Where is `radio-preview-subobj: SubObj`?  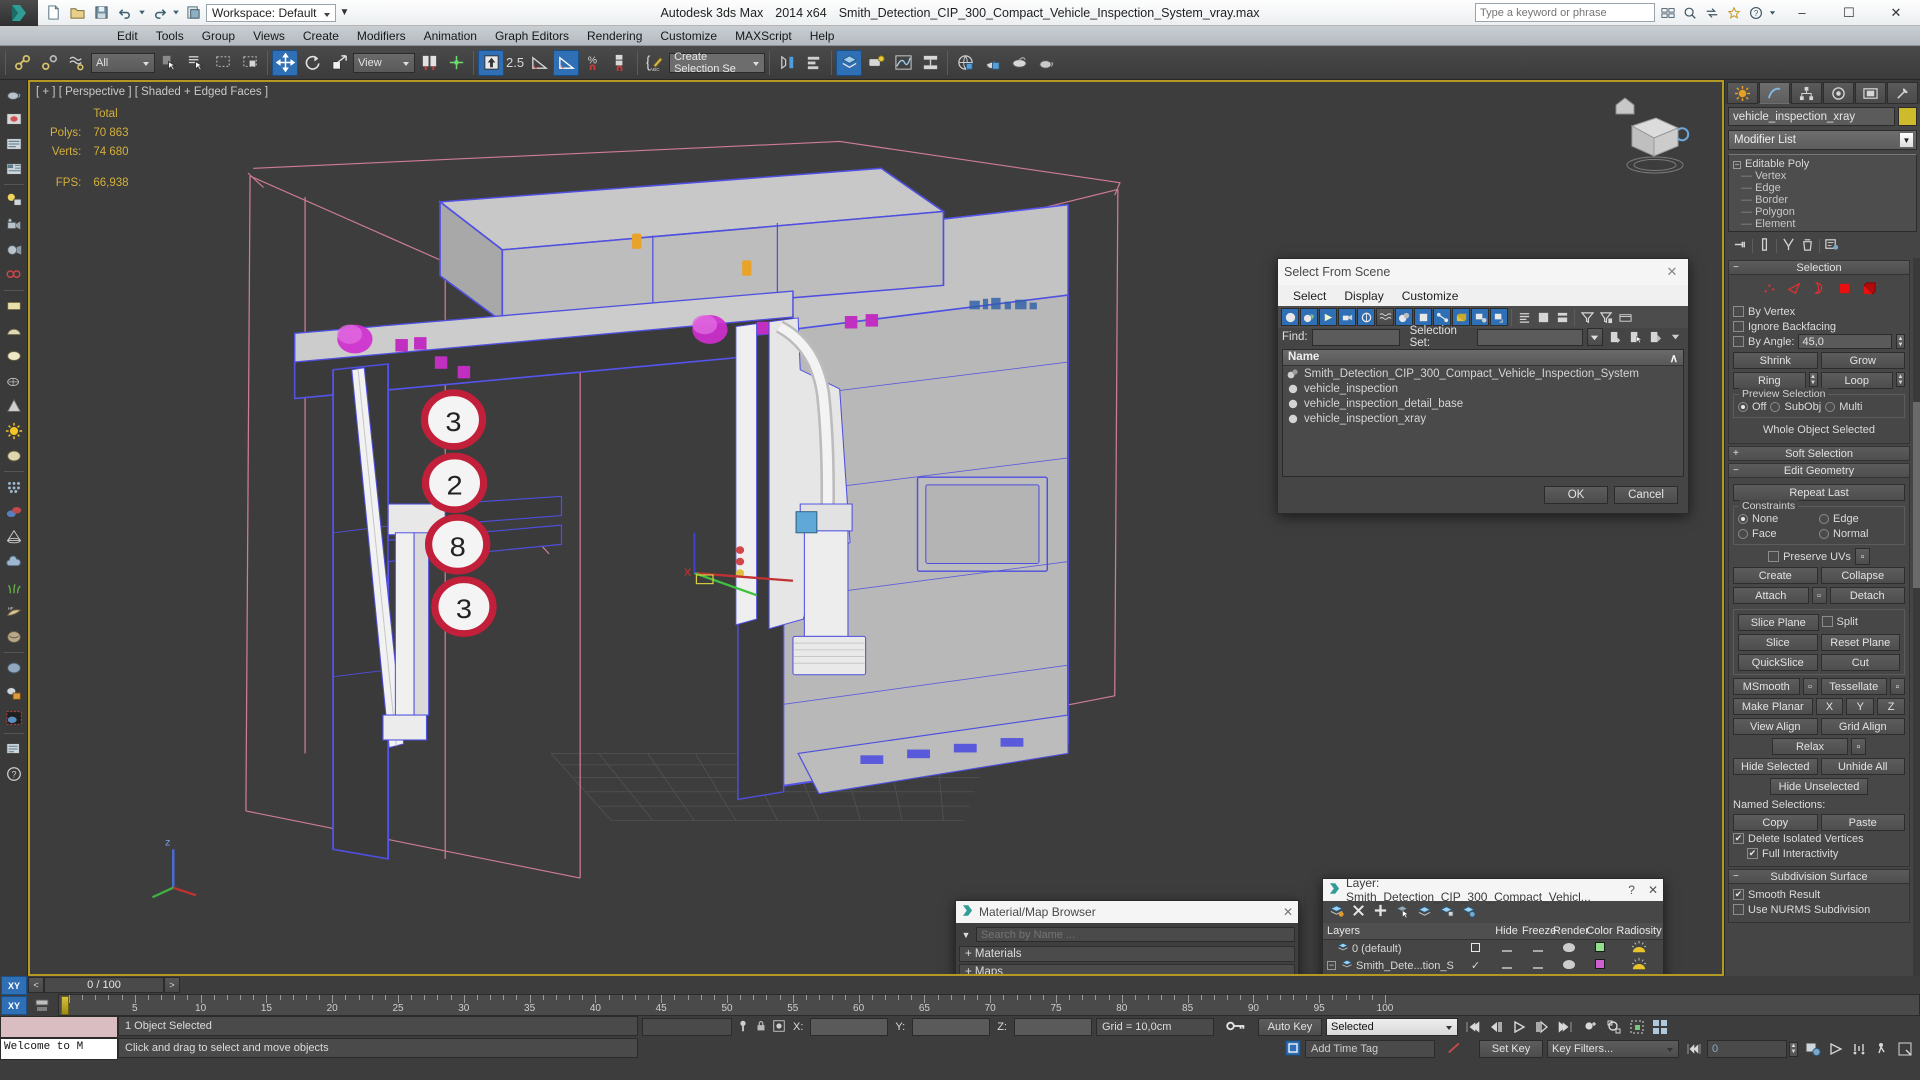 radio-preview-subobj: SubObj is located at coordinates (1795, 406).